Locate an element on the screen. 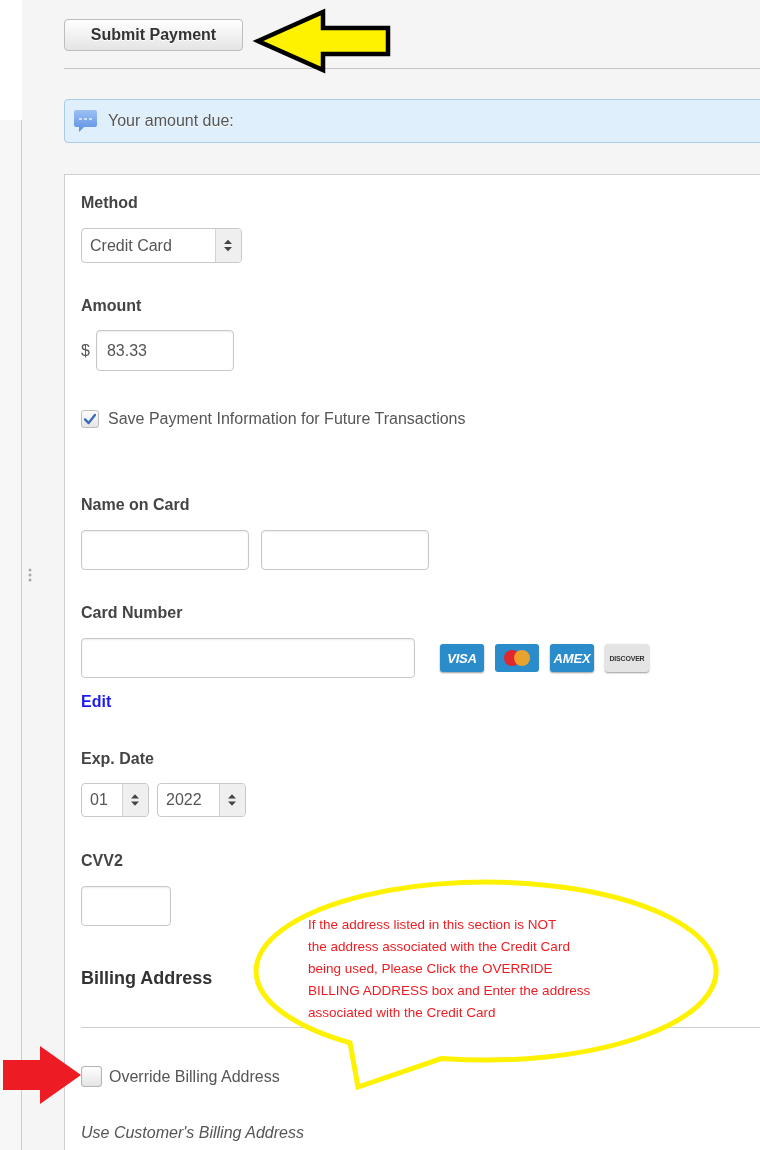 This screenshot has width=760, height=1150. month-select: 01 is located at coordinates (115, 800).